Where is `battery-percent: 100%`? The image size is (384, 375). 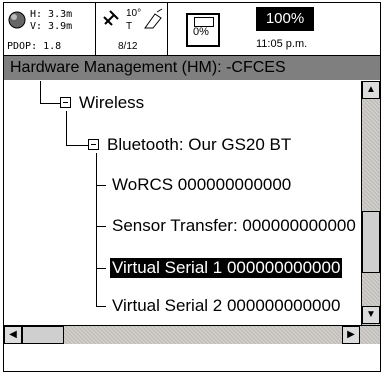
battery-percent: 100% is located at coordinates (285, 18).